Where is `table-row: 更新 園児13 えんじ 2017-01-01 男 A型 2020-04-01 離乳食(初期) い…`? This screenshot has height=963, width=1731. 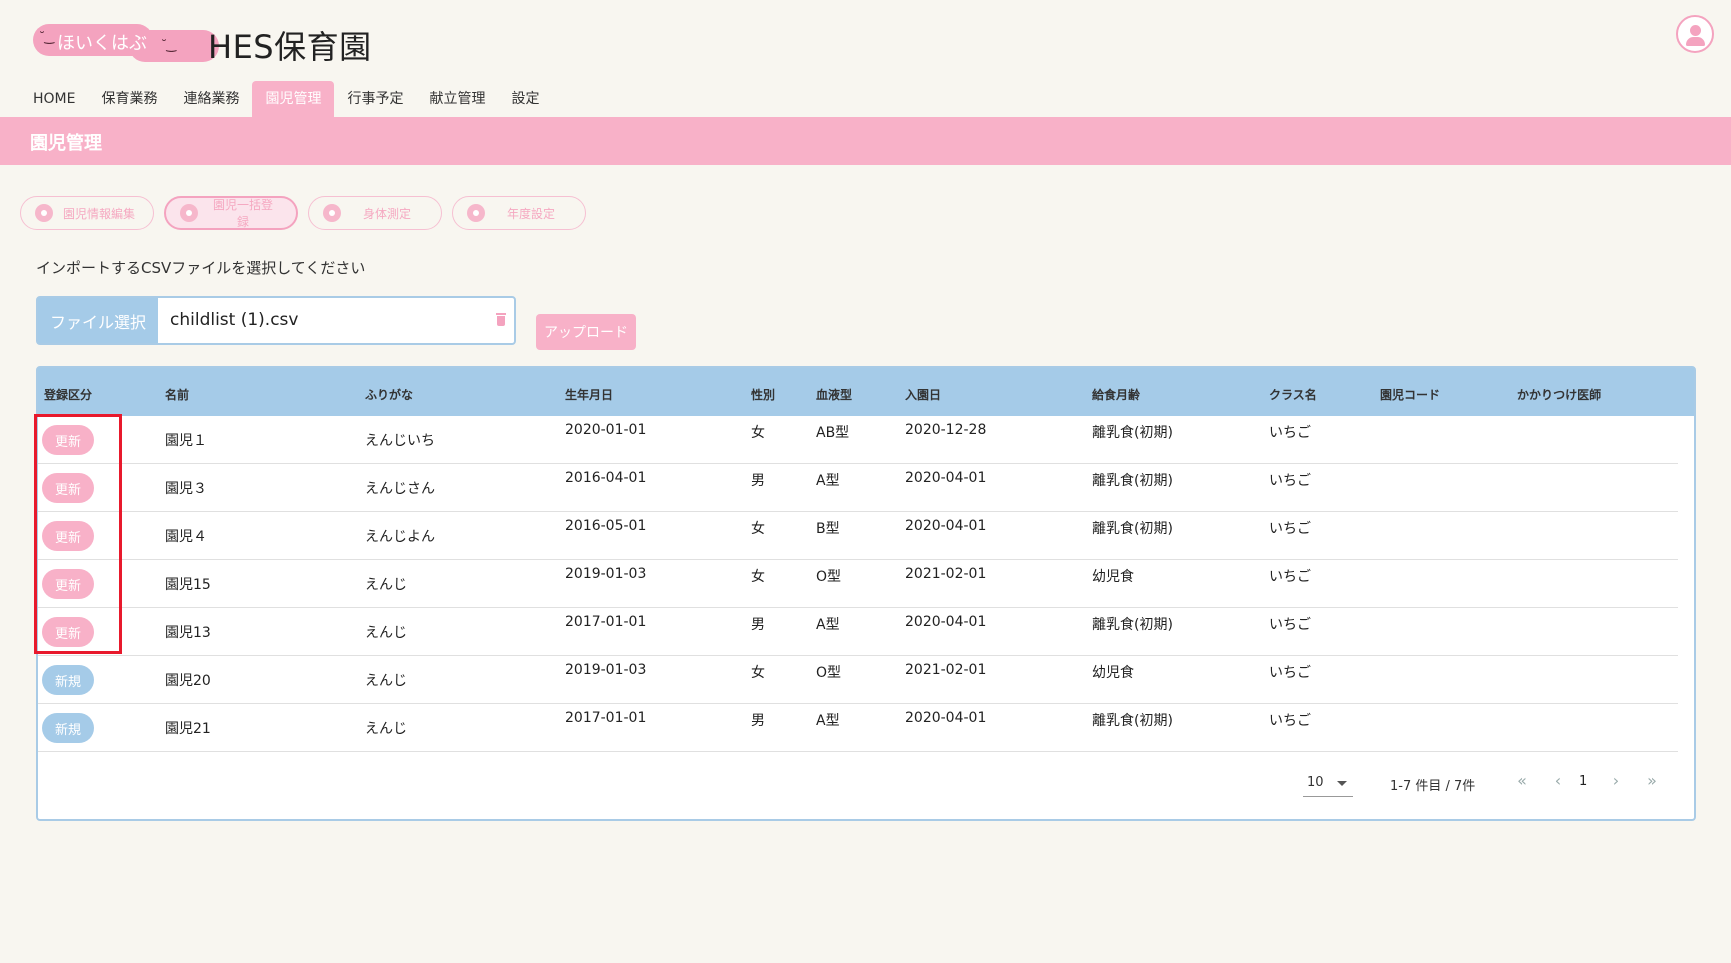 table-row: 更新 園児13 えんじ 2017-01-01 男 A型 2020-04-01 離乳食(初期) い… is located at coordinates (858, 632).